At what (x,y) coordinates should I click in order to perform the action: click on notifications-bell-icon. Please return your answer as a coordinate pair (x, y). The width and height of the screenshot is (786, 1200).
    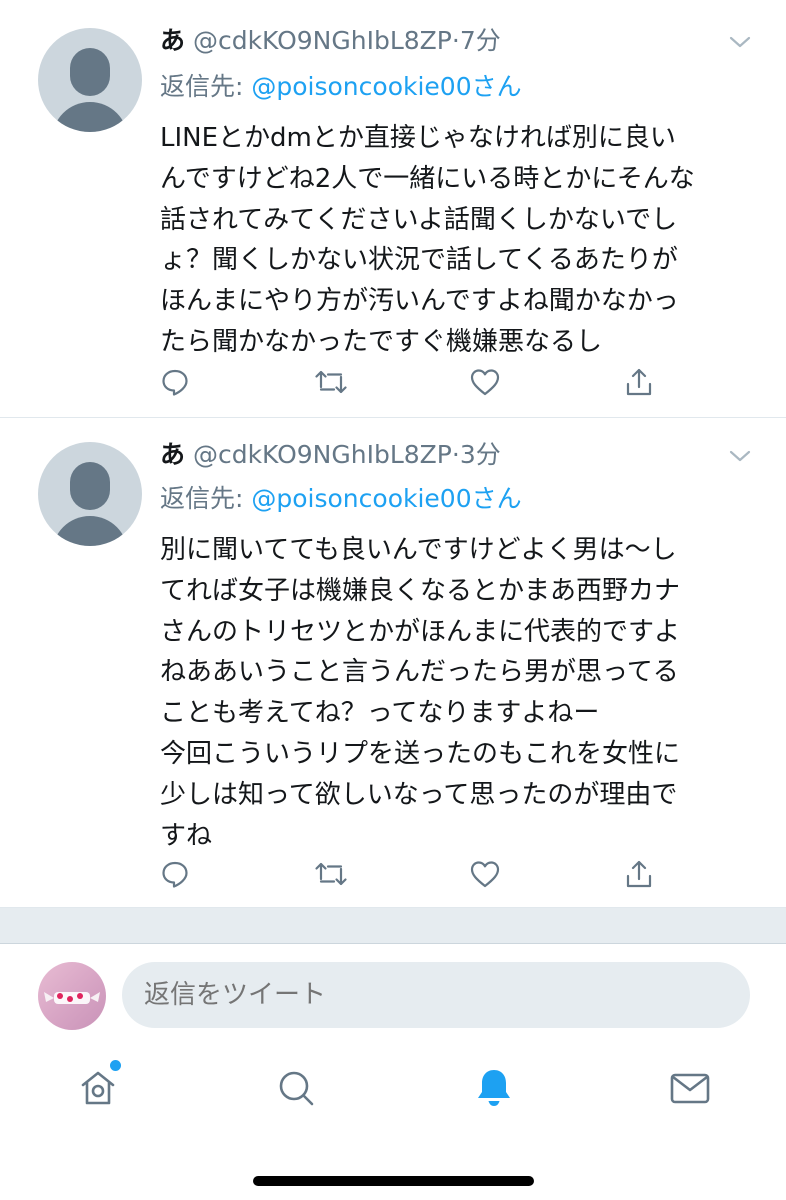
    Looking at the image, I should click on (494, 1088).